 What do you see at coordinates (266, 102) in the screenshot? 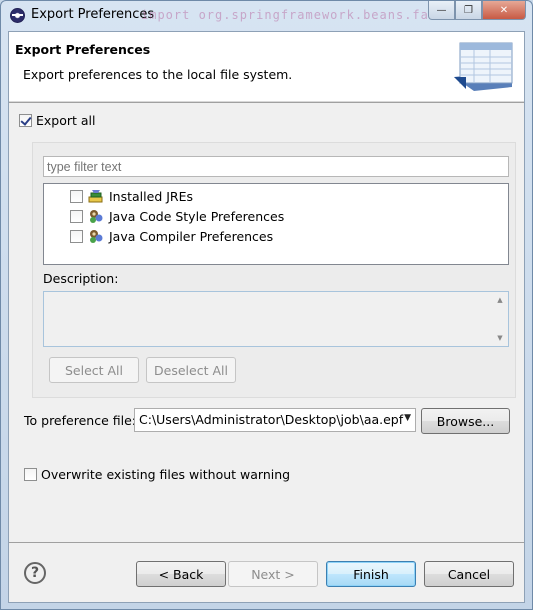
I see `header-separator` at bounding box center [266, 102].